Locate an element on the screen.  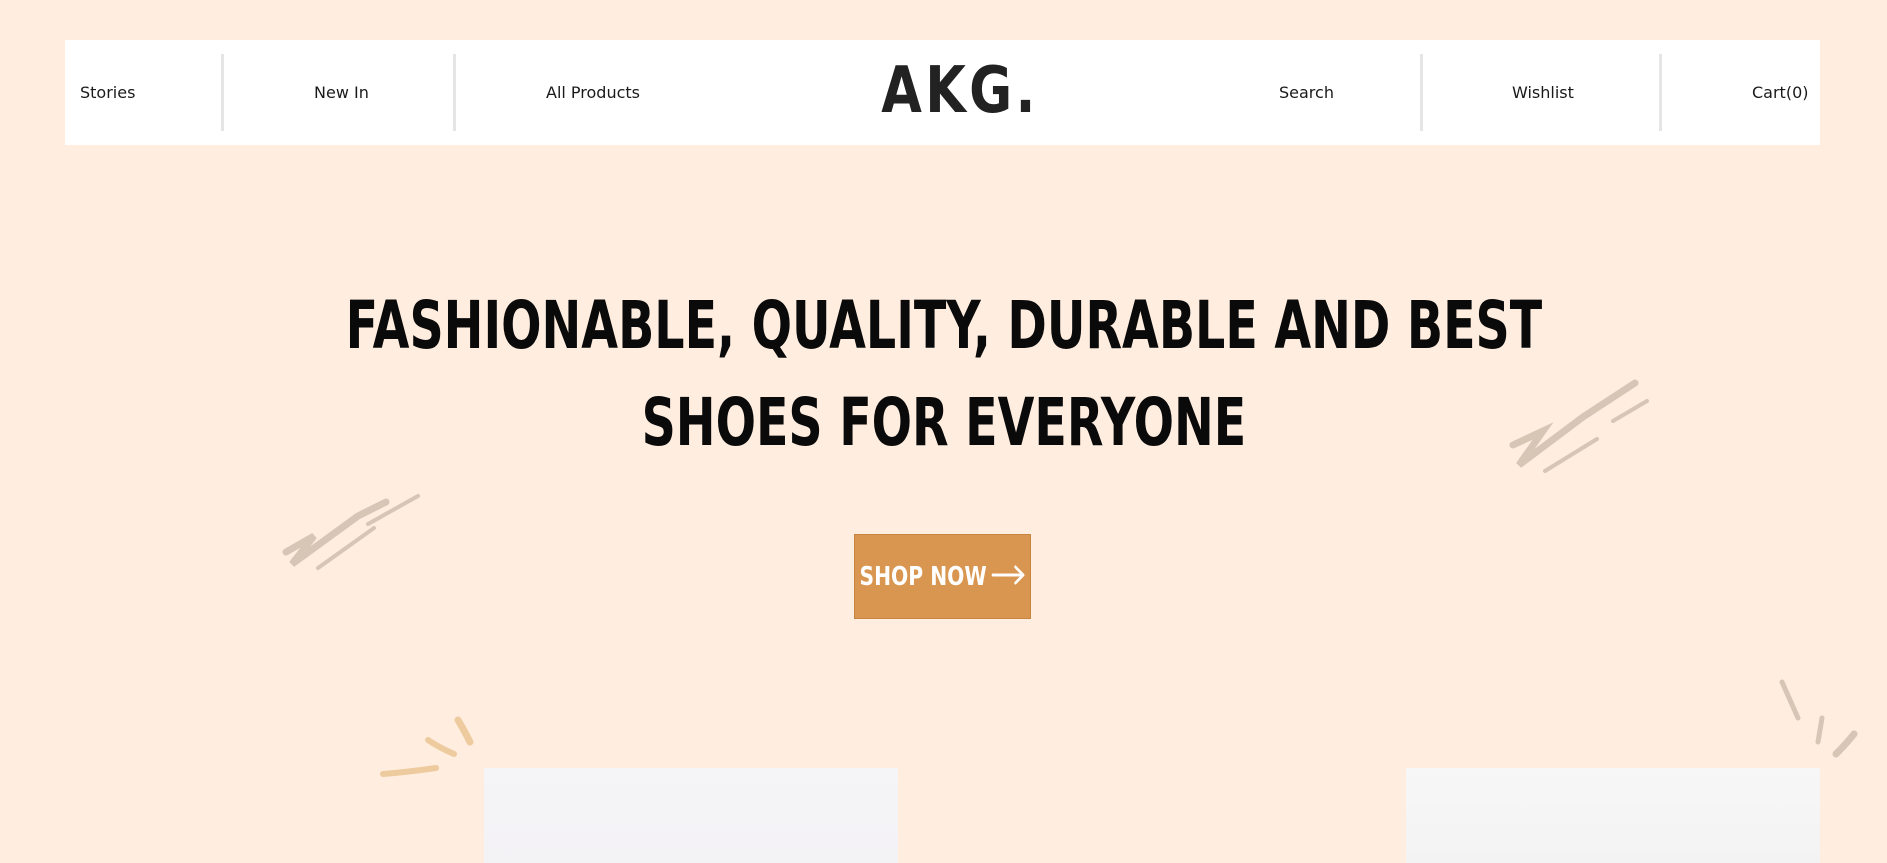
nav-link-stories: Stories is located at coordinates (107, 92).